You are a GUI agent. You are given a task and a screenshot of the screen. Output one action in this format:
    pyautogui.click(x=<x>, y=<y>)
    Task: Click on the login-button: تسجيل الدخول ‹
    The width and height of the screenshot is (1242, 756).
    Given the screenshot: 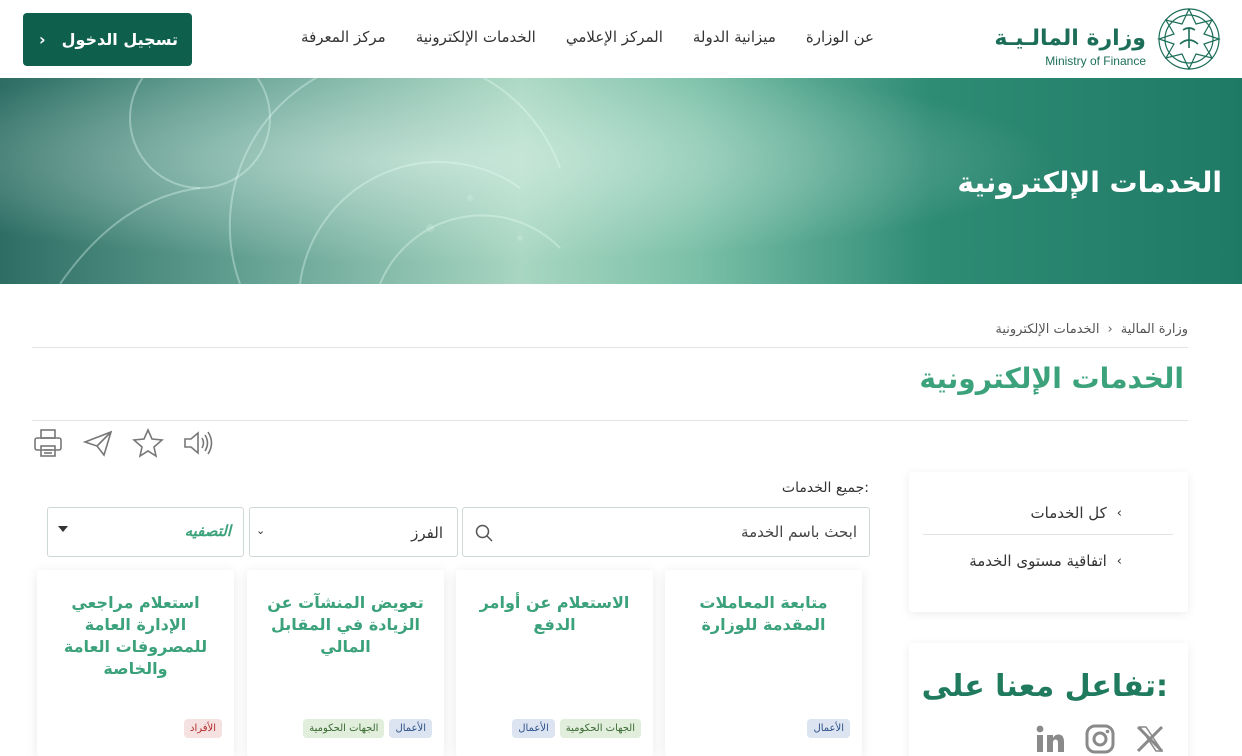 What is the action you would take?
    pyautogui.click(x=107, y=39)
    